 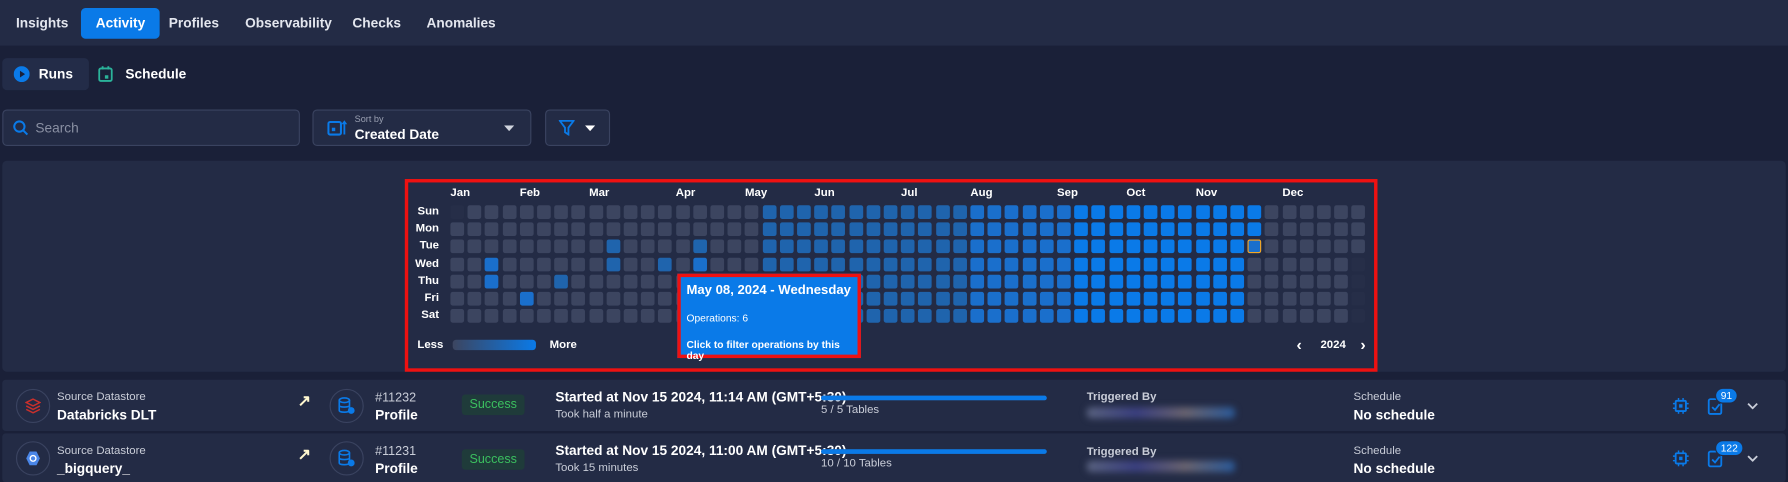 What do you see at coordinates (1362, 344) in the screenshot?
I see `next-year-button: ›` at bounding box center [1362, 344].